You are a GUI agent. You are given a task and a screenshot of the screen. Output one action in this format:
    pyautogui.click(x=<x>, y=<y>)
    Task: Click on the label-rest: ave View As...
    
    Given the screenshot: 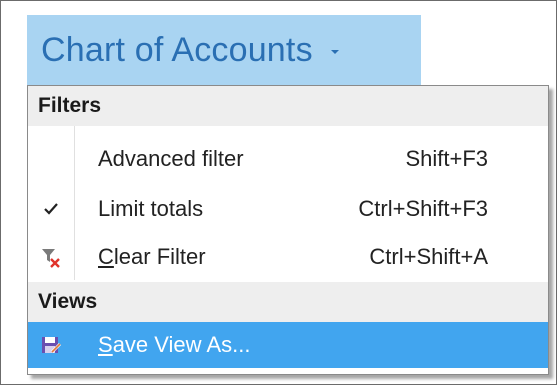 What is the action you would take?
    pyautogui.click(x=181, y=344)
    